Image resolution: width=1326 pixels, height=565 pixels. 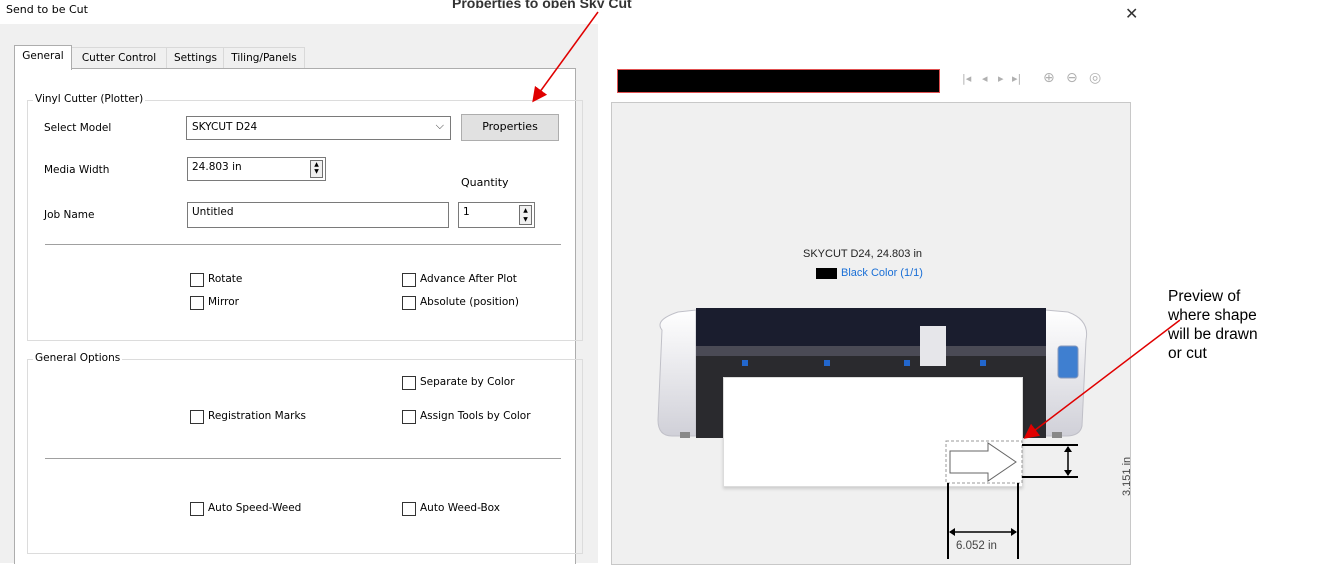 I want to click on auto-speed-weed-label: Auto Speed-Weed, so click(x=255, y=508).